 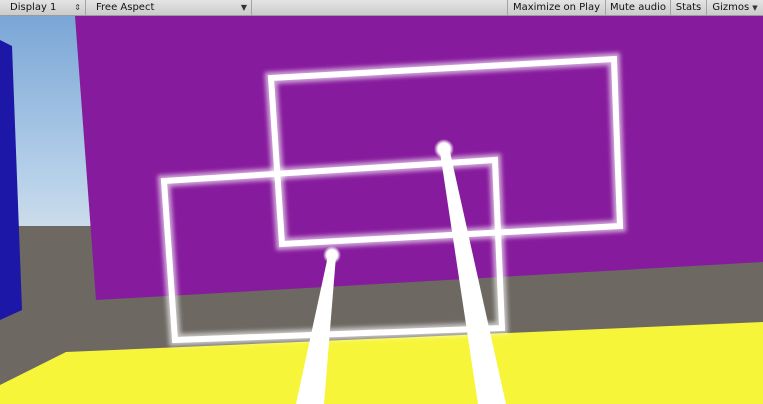 What do you see at coordinates (444, 149) in the screenshot?
I see `right-pointer-dot` at bounding box center [444, 149].